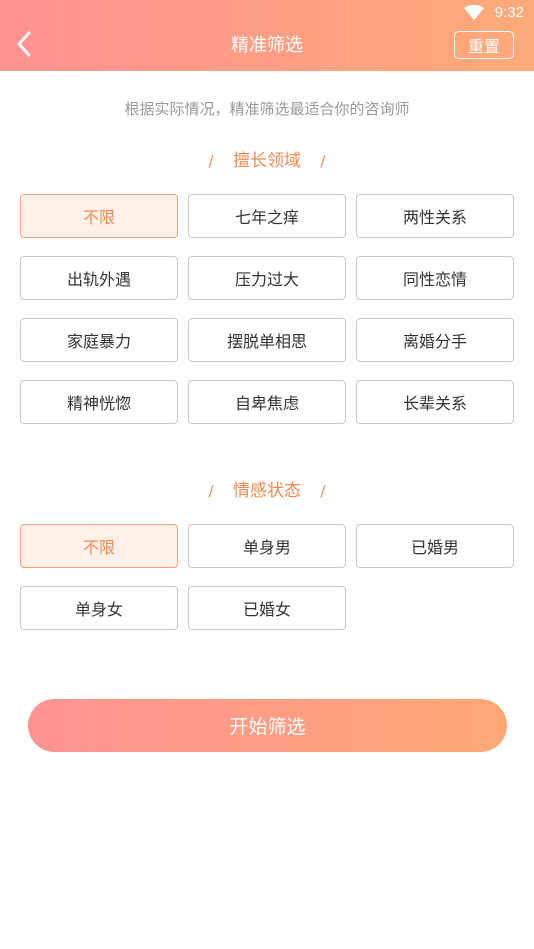 The height and width of the screenshot is (949, 534). I want to click on tag-status: 已婚男, so click(435, 546).